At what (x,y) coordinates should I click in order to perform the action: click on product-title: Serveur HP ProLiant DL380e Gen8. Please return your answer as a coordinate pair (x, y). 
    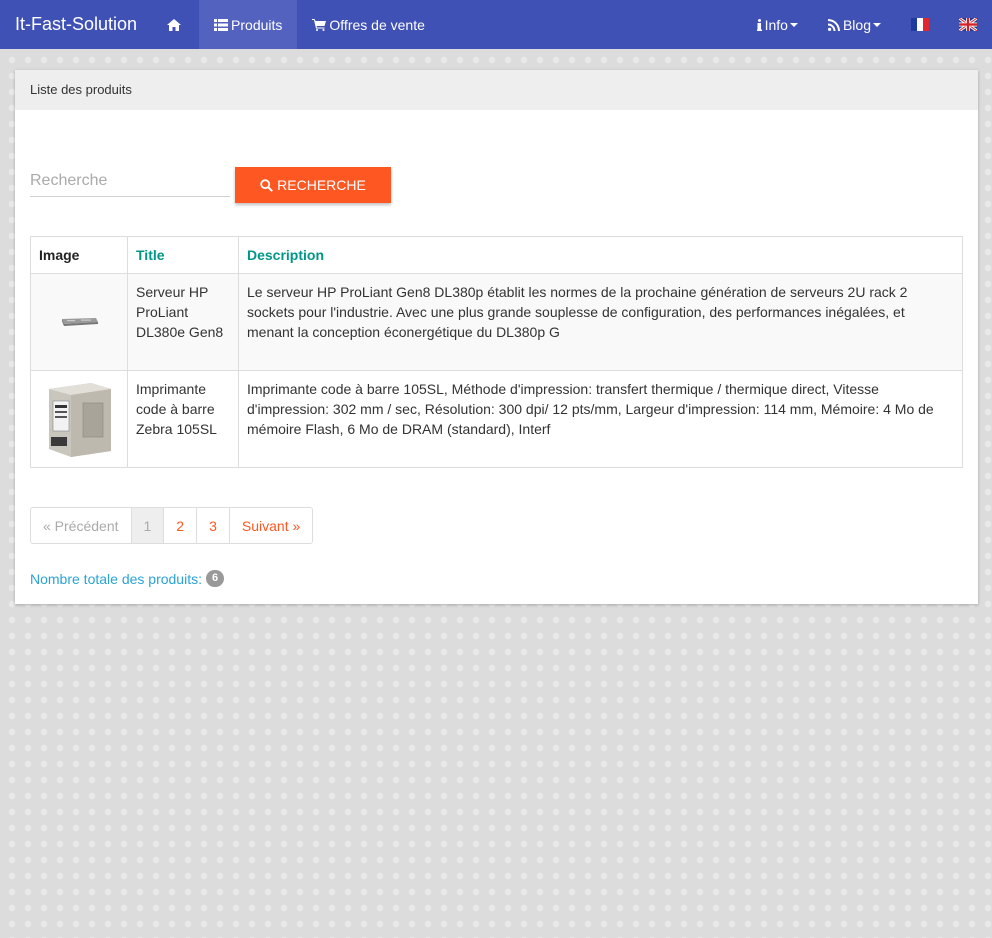
    Looking at the image, I should click on (183, 322).